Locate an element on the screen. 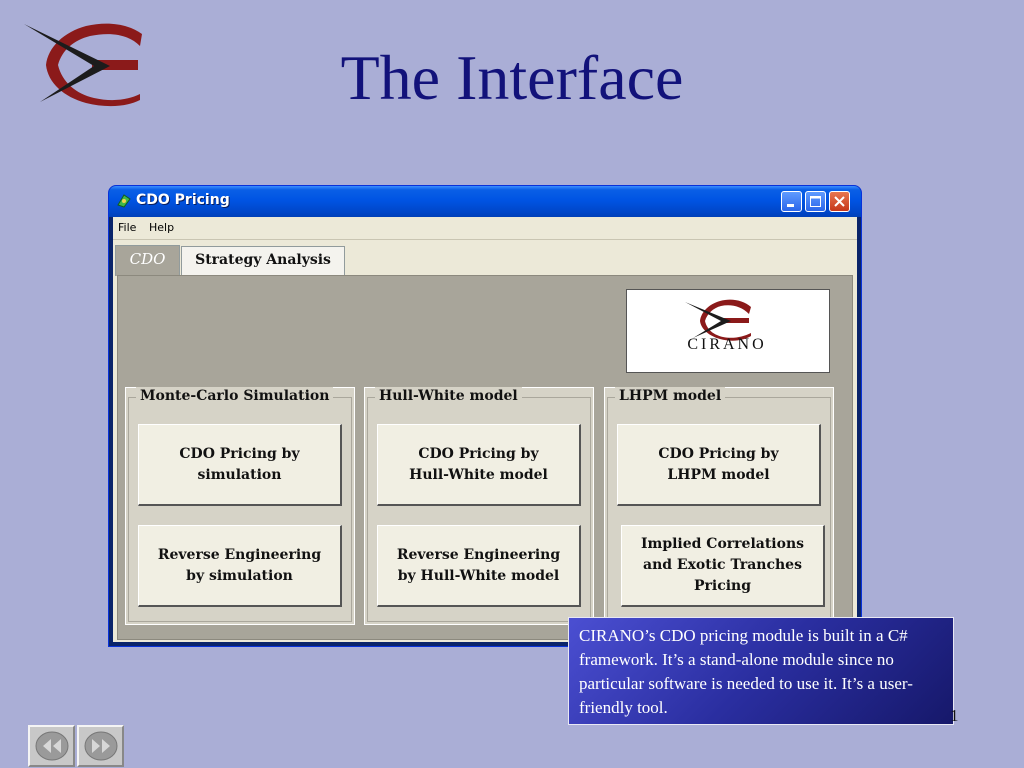  close-button is located at coordinates (839, 201).